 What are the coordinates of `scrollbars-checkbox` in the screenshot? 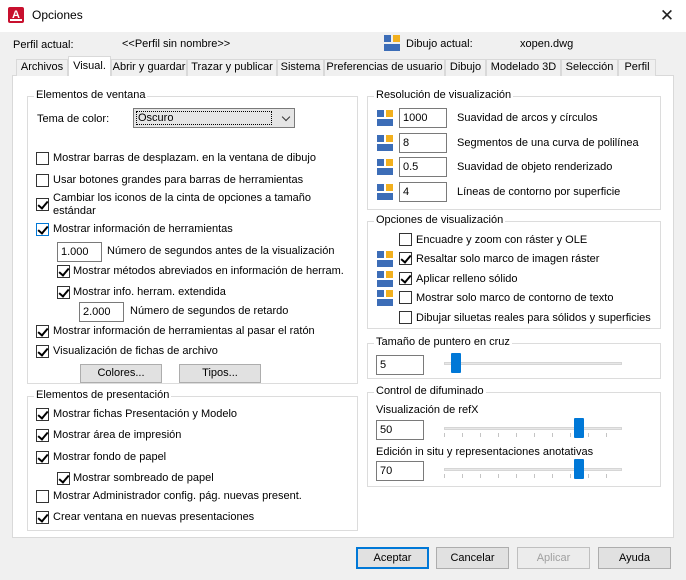 It's located at (42, 158).